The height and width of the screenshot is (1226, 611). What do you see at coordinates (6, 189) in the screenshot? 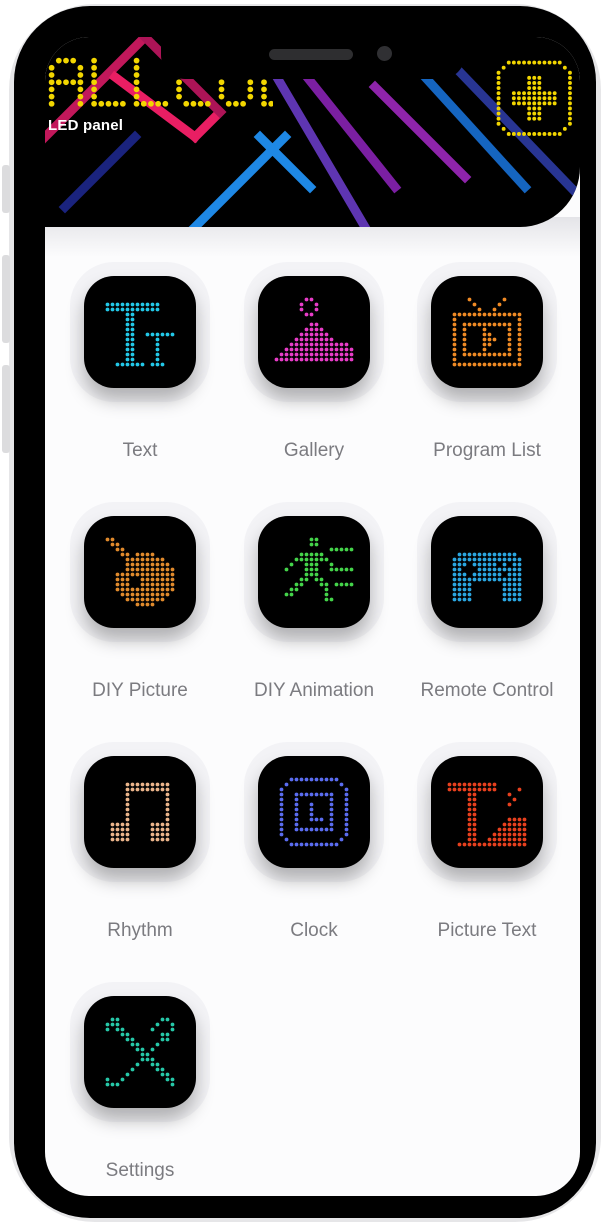
I see `mute-switch` at bounding box center [6, 189].